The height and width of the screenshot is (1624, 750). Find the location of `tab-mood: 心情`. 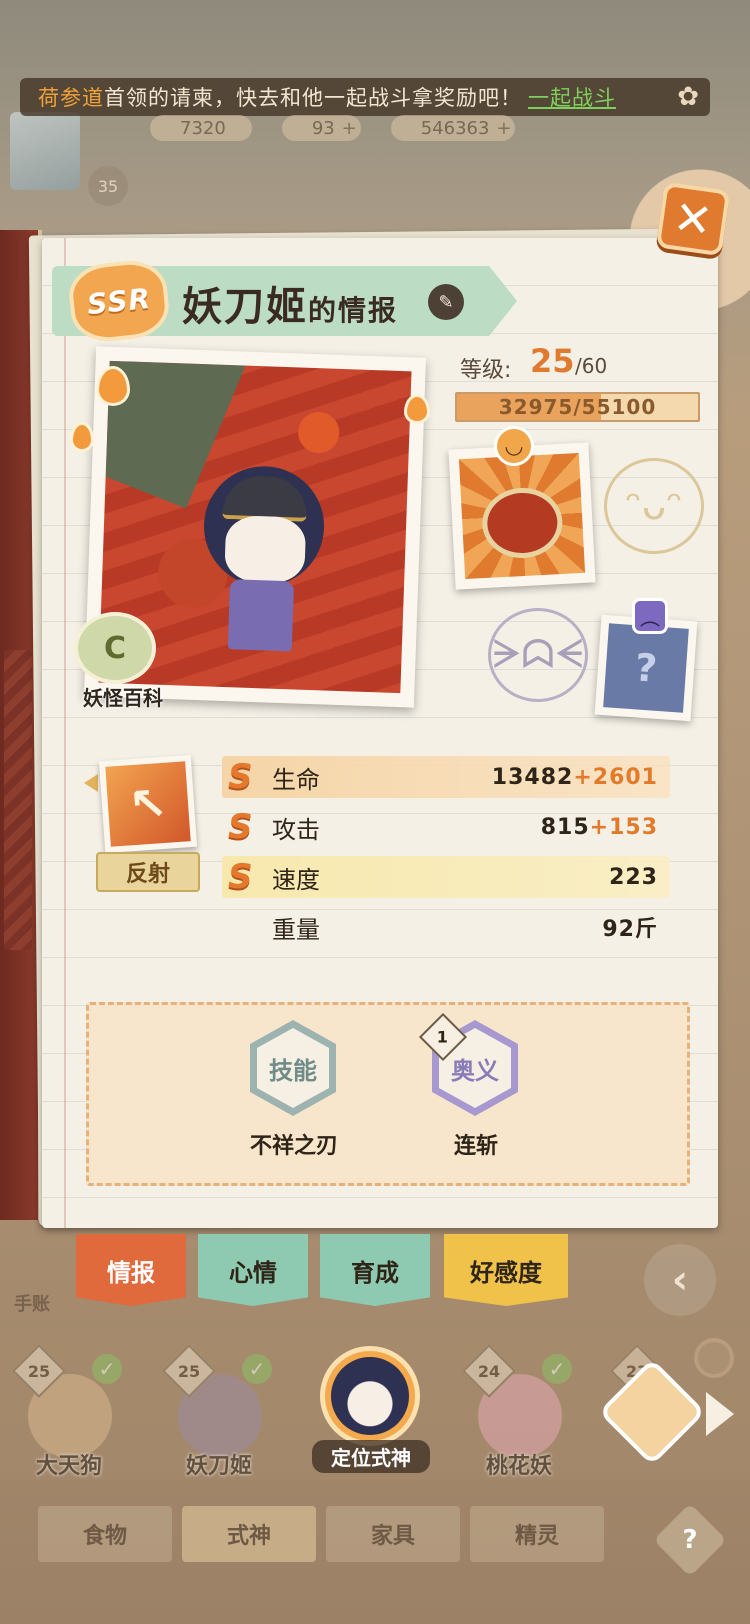

tab-mood: 心情 is located at coordinates (253, 1270).